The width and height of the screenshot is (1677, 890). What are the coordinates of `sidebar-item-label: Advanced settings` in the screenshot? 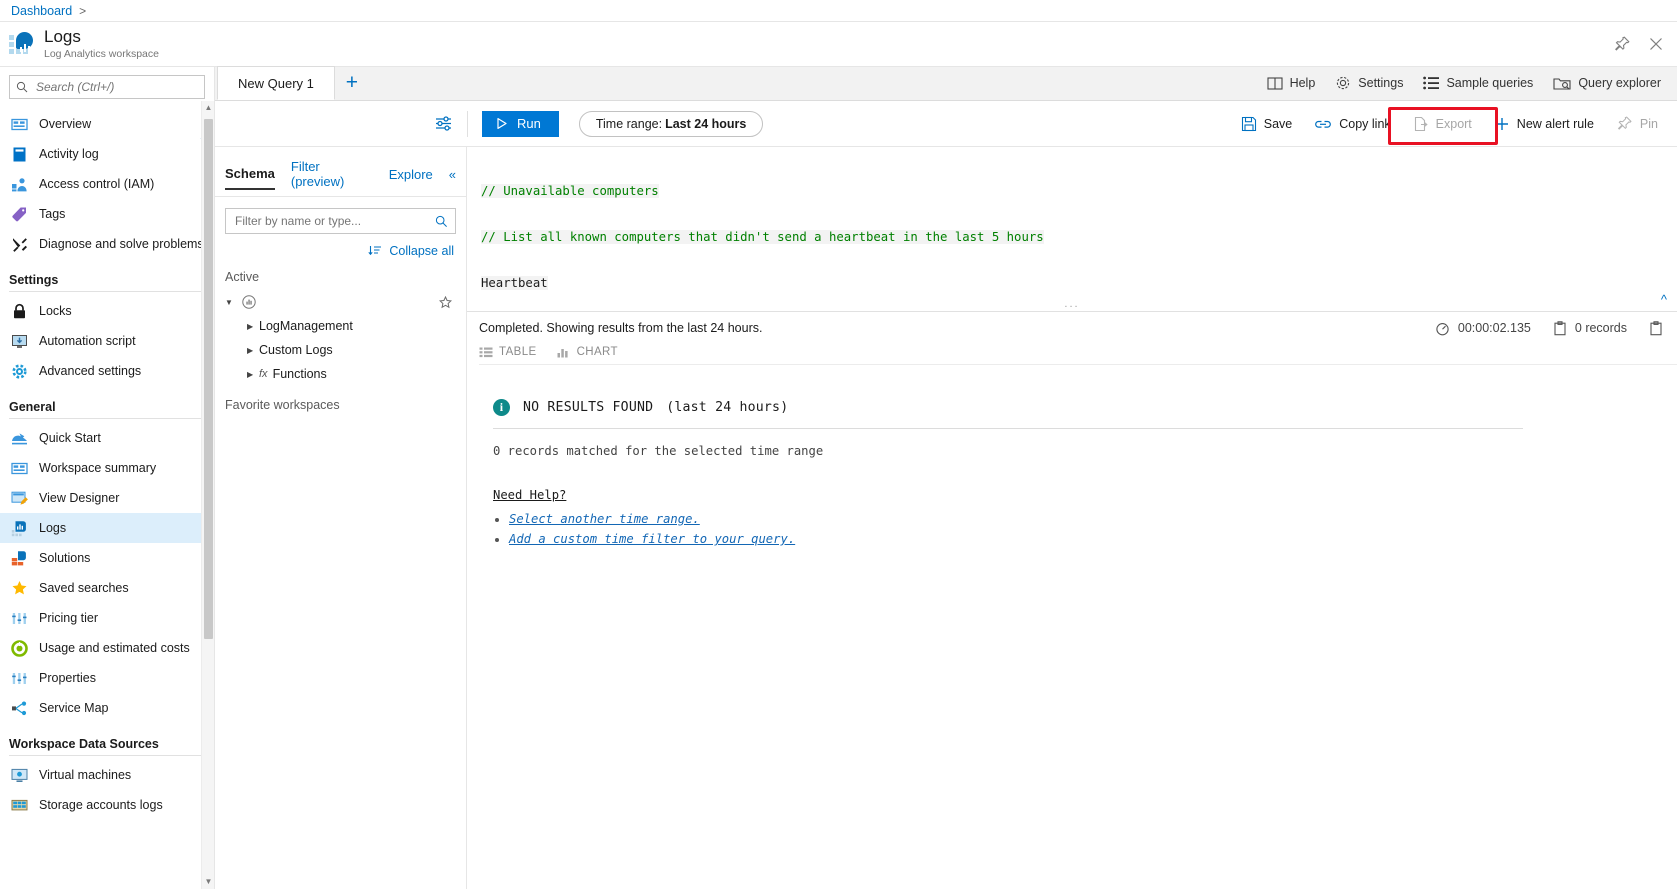 It's located at (90, 371).